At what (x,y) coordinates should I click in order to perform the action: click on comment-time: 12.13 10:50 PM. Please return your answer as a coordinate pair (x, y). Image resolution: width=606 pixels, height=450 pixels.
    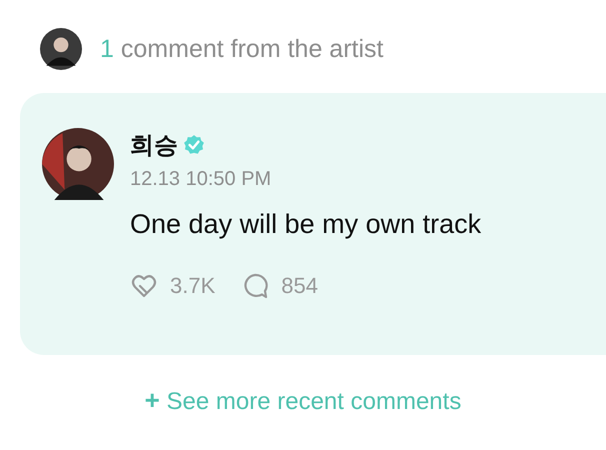
    Looking at the image, I should click on (201, 179).